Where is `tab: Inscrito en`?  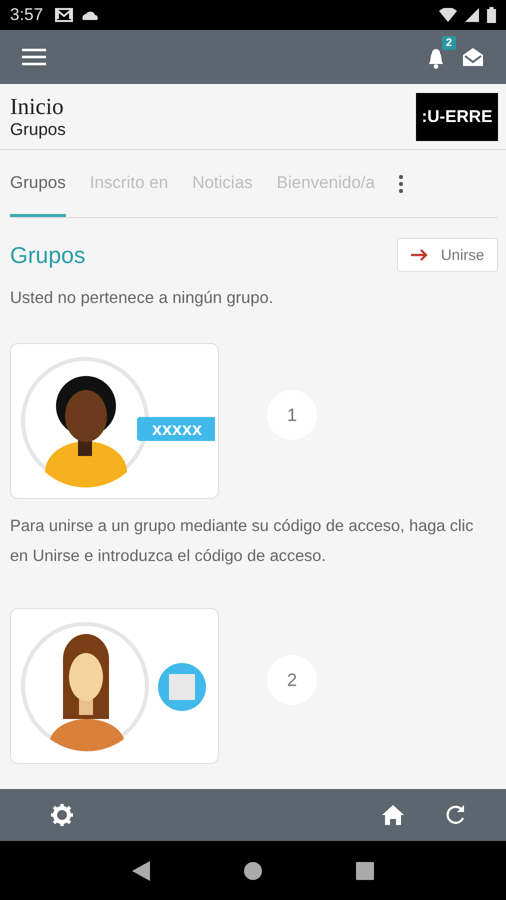 tab: Inscrito en is located at coordinates (129, 184).